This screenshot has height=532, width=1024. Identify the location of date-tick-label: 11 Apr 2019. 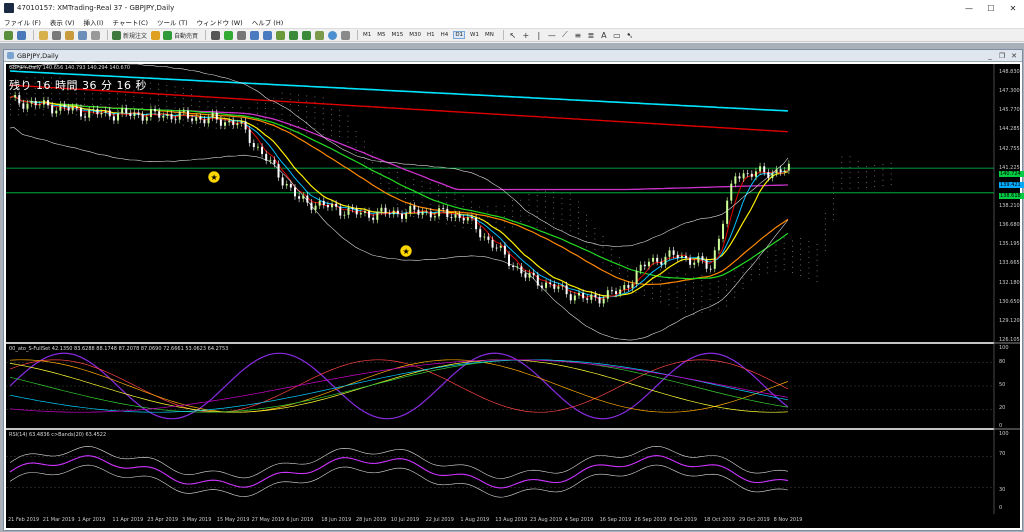
(128, 520).